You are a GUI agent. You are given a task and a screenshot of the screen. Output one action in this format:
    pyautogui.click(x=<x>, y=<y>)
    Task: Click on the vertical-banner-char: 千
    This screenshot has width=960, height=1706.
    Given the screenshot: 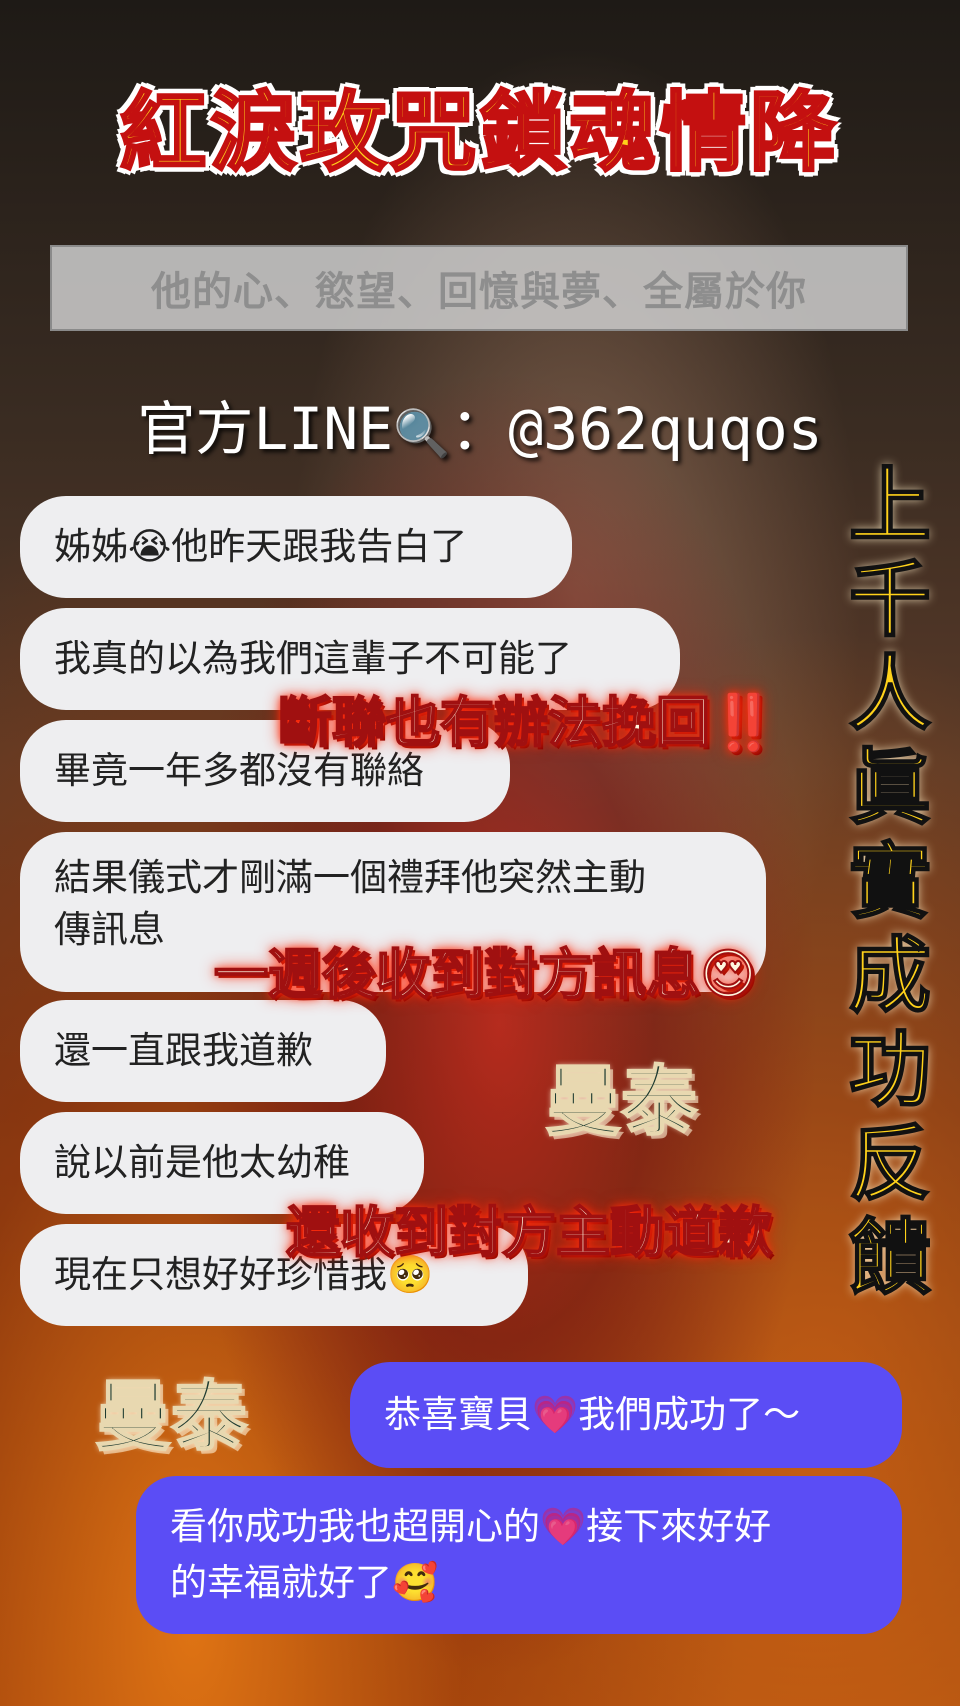 What is the action you would take?
    pyautogui.click(x=890, y=601)
    